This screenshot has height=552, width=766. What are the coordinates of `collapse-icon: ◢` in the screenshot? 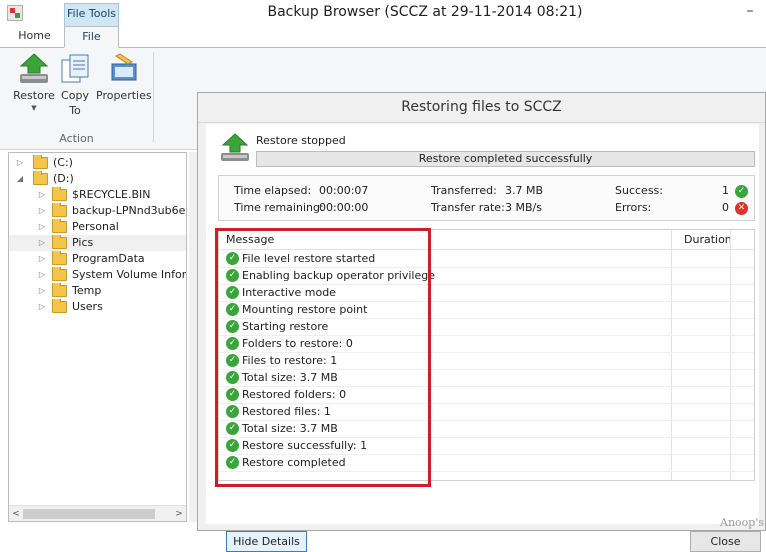 It's located at (20, 179).